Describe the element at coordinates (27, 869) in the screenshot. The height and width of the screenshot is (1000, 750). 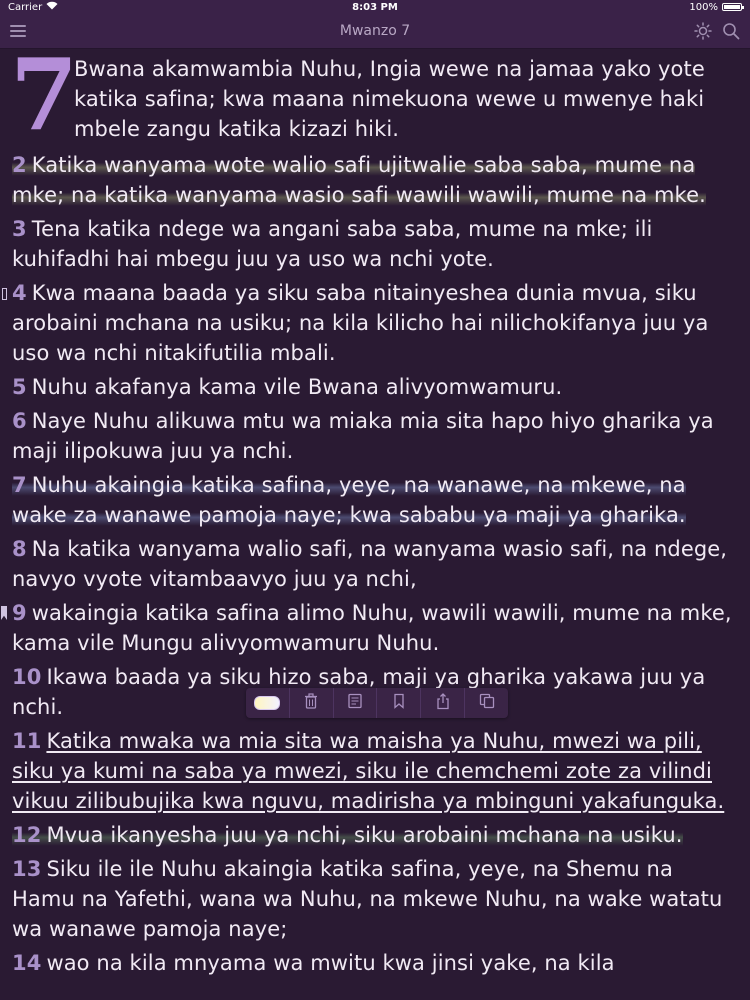
I see `verse-number: 13` at that location.